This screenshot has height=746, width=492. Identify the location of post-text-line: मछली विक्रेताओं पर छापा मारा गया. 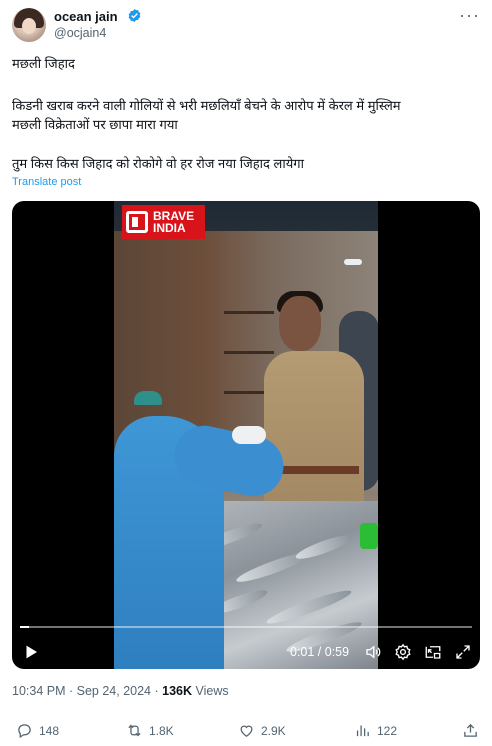
(95, 124).